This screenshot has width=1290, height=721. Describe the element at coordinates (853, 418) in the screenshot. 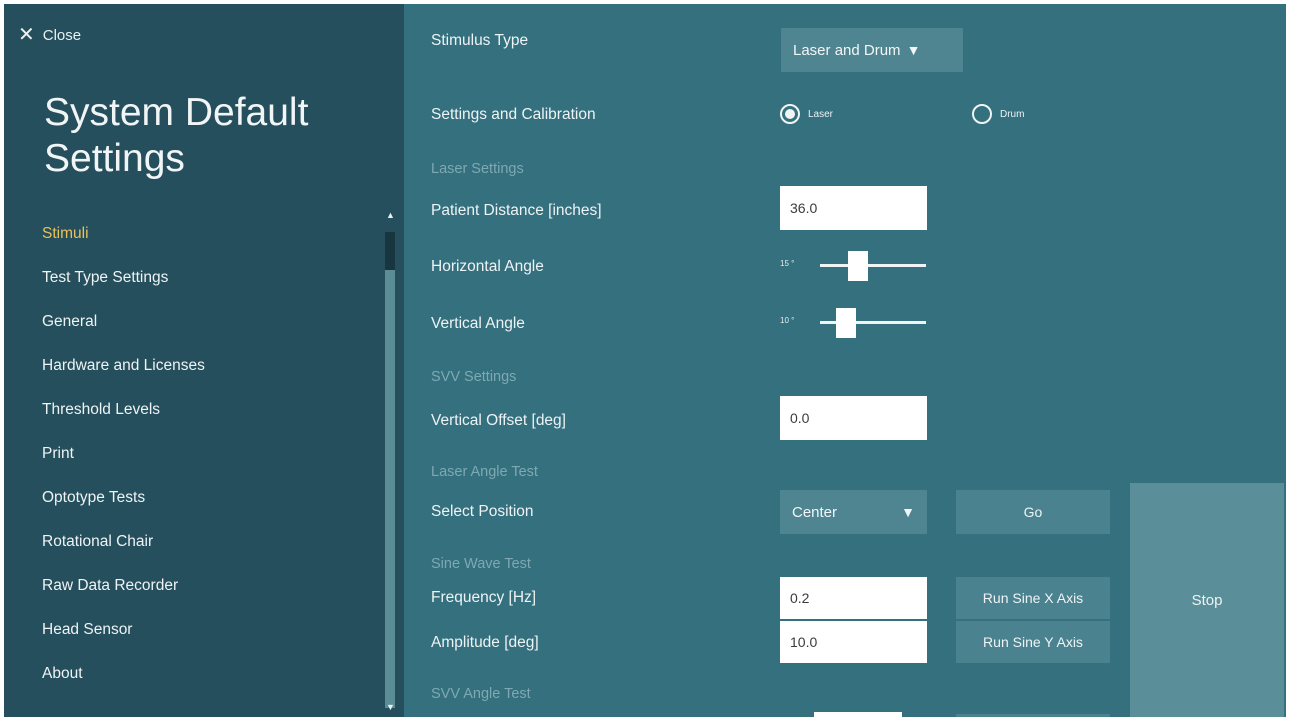

I see `vertical-offset-input: 0.0` at that location.